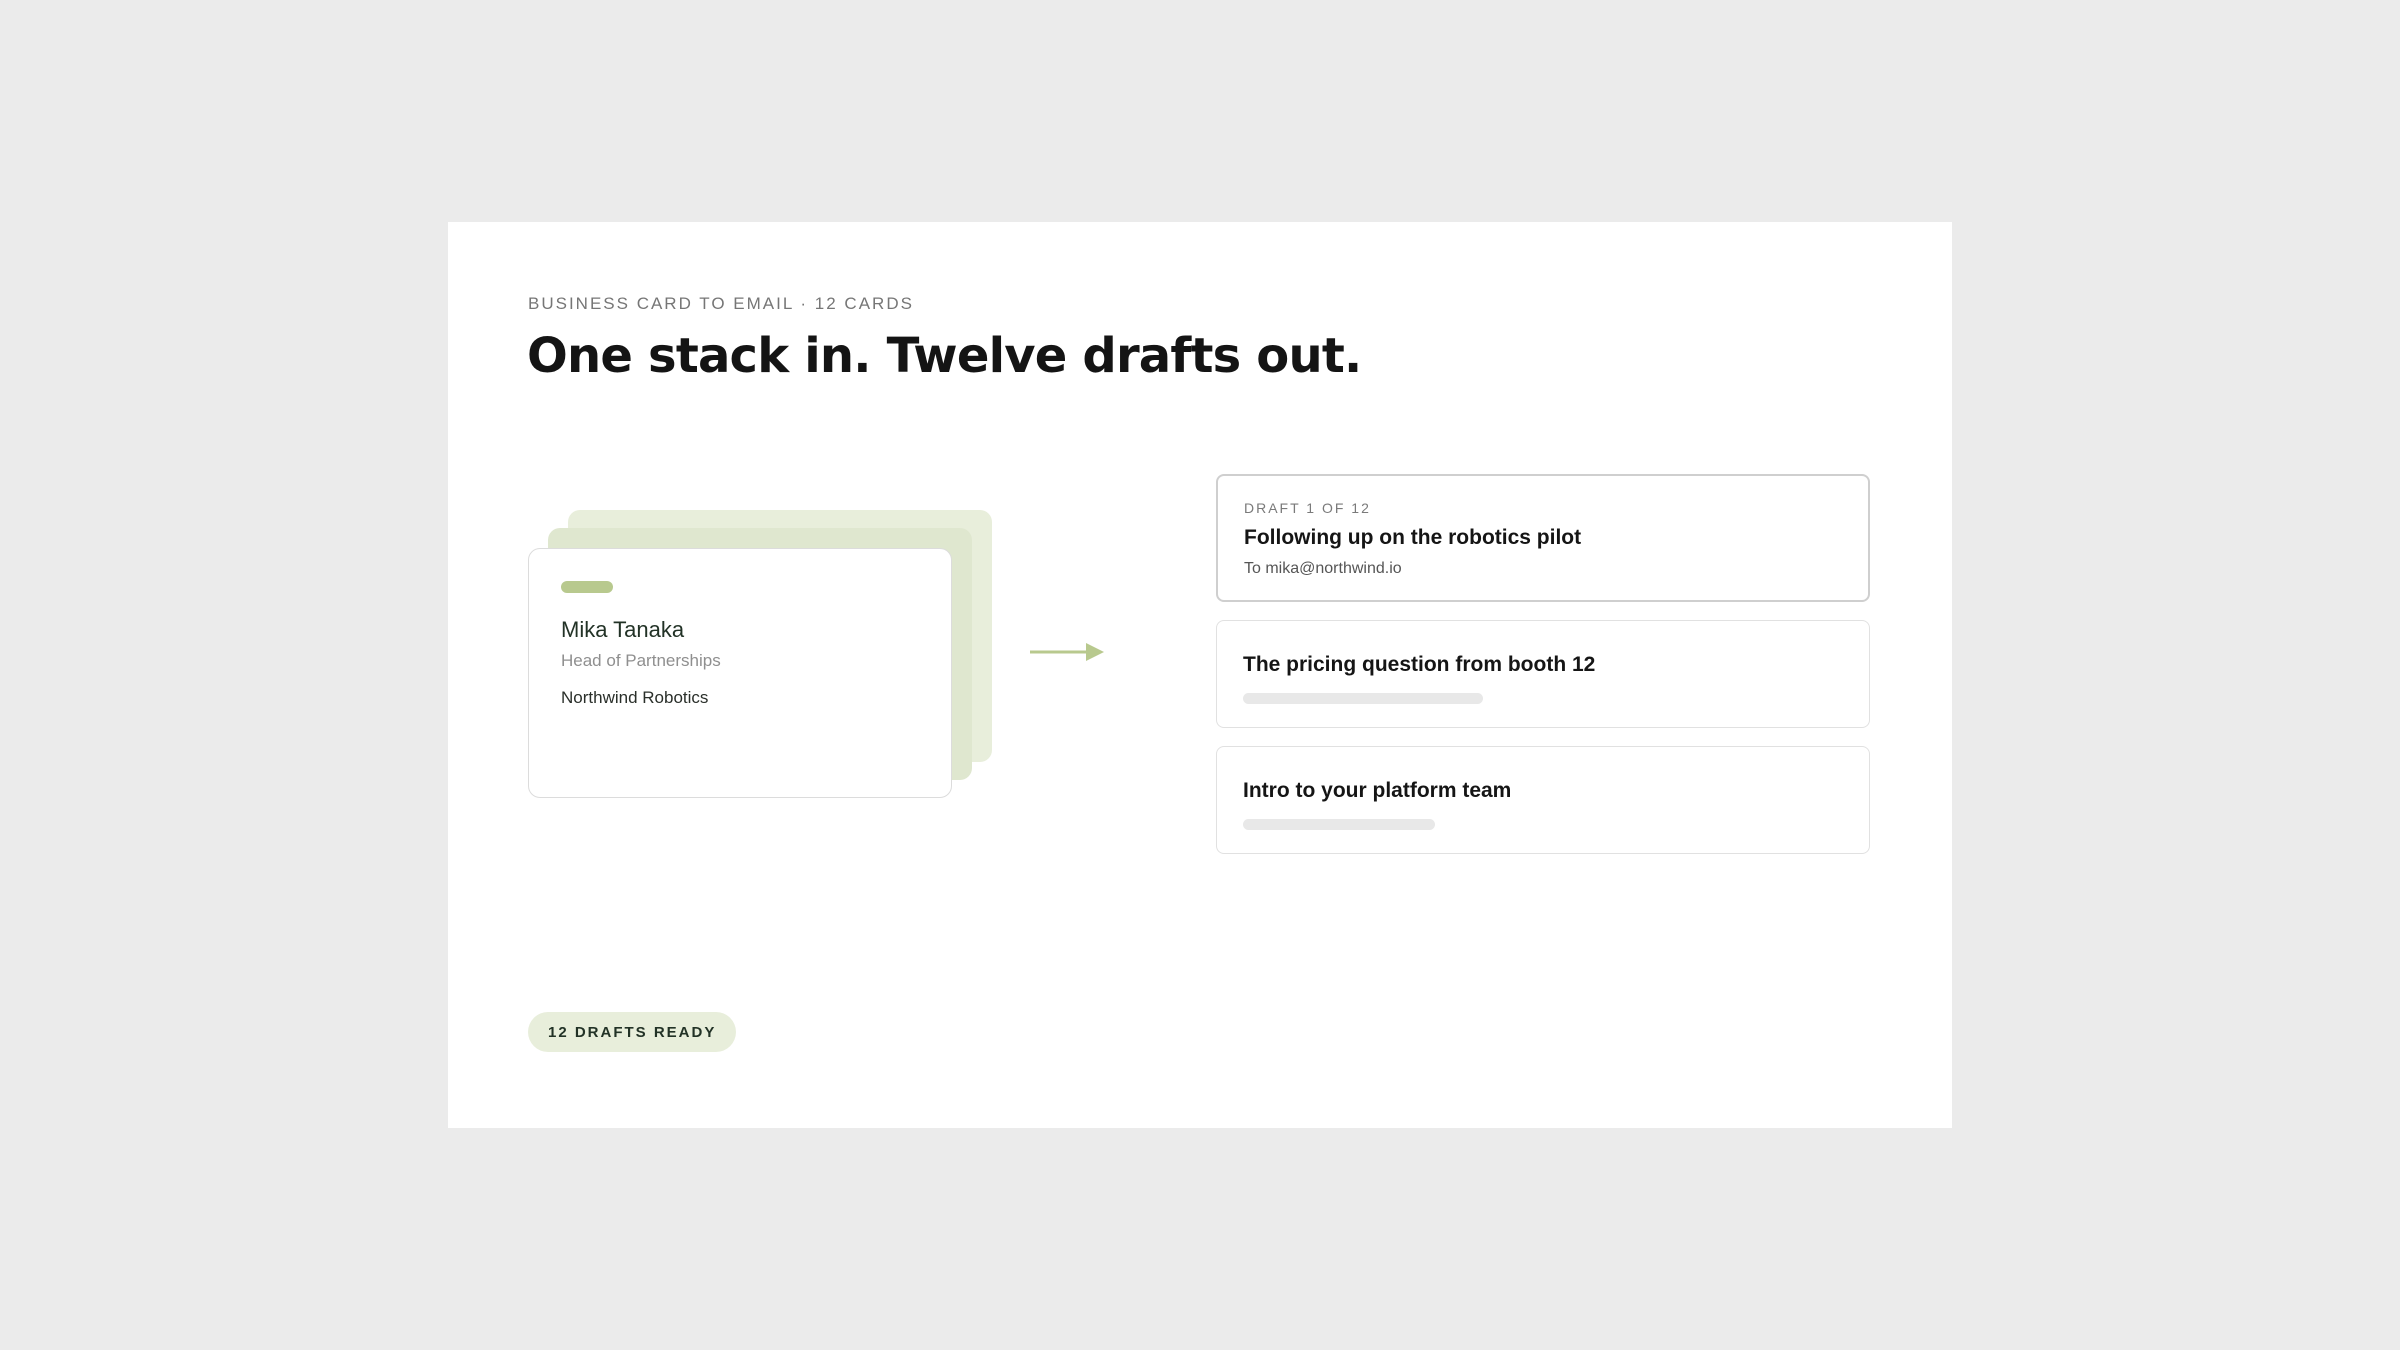 Image resolution: width=2400 pixels, height=1350 pixels. Describe the element at coordinates (632, 1032) in the screenshot. I see `status-badge: 12 DRAFTS READY` at that location.